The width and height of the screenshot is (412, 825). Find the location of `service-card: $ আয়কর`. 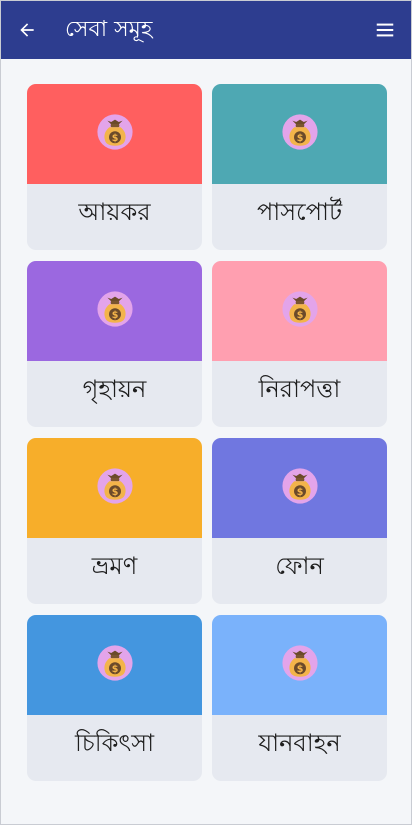

service-card: $ আয়কর is located at coordinates (114, 167).